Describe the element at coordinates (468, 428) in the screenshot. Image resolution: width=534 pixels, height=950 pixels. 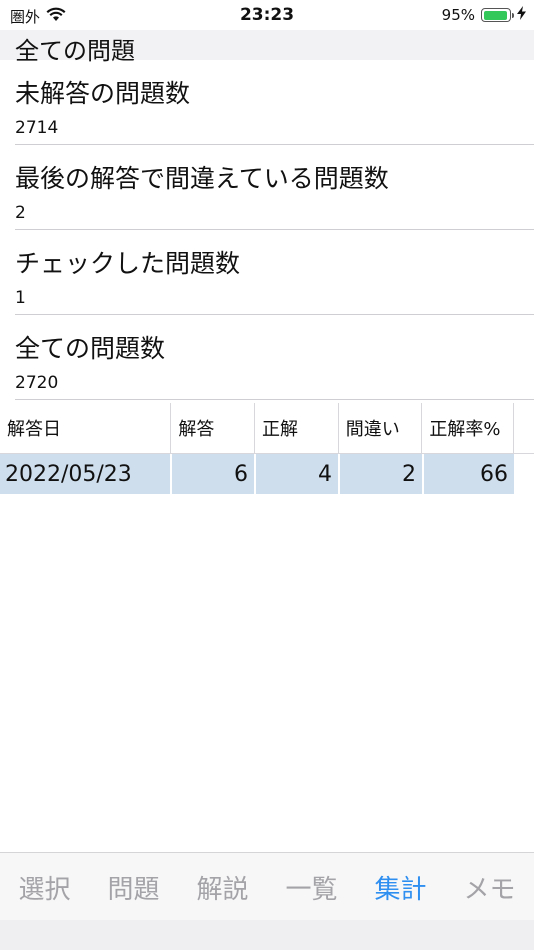
I see `header-accuracy: 正解率%` at that location.